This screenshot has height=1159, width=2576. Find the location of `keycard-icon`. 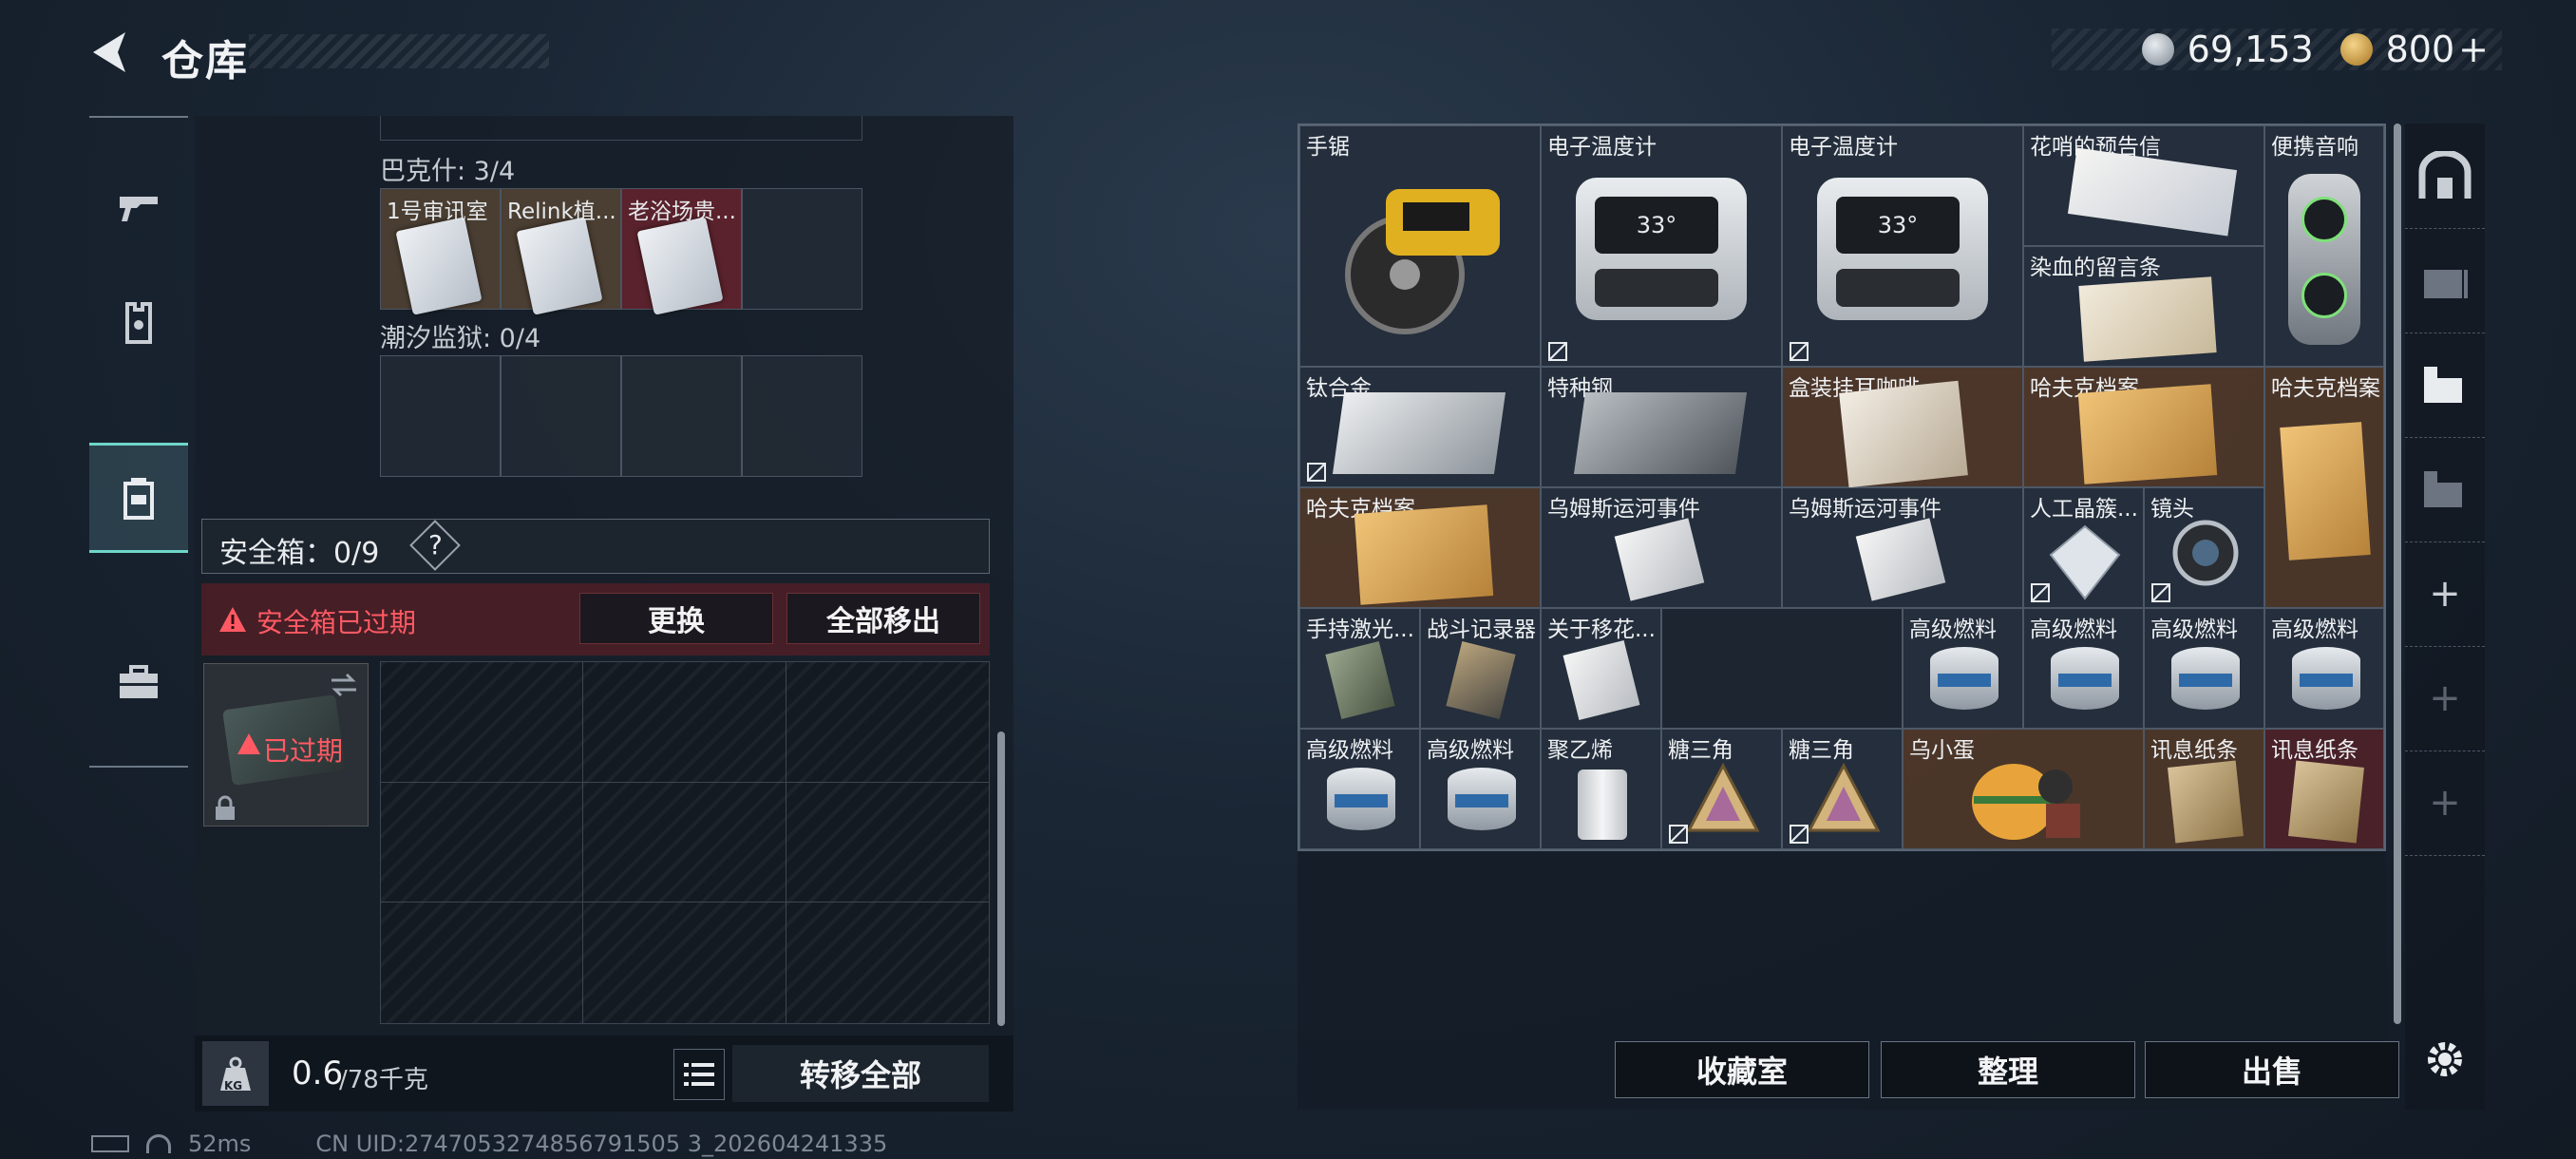

keycard-icon is located at coordinates (559, 266).